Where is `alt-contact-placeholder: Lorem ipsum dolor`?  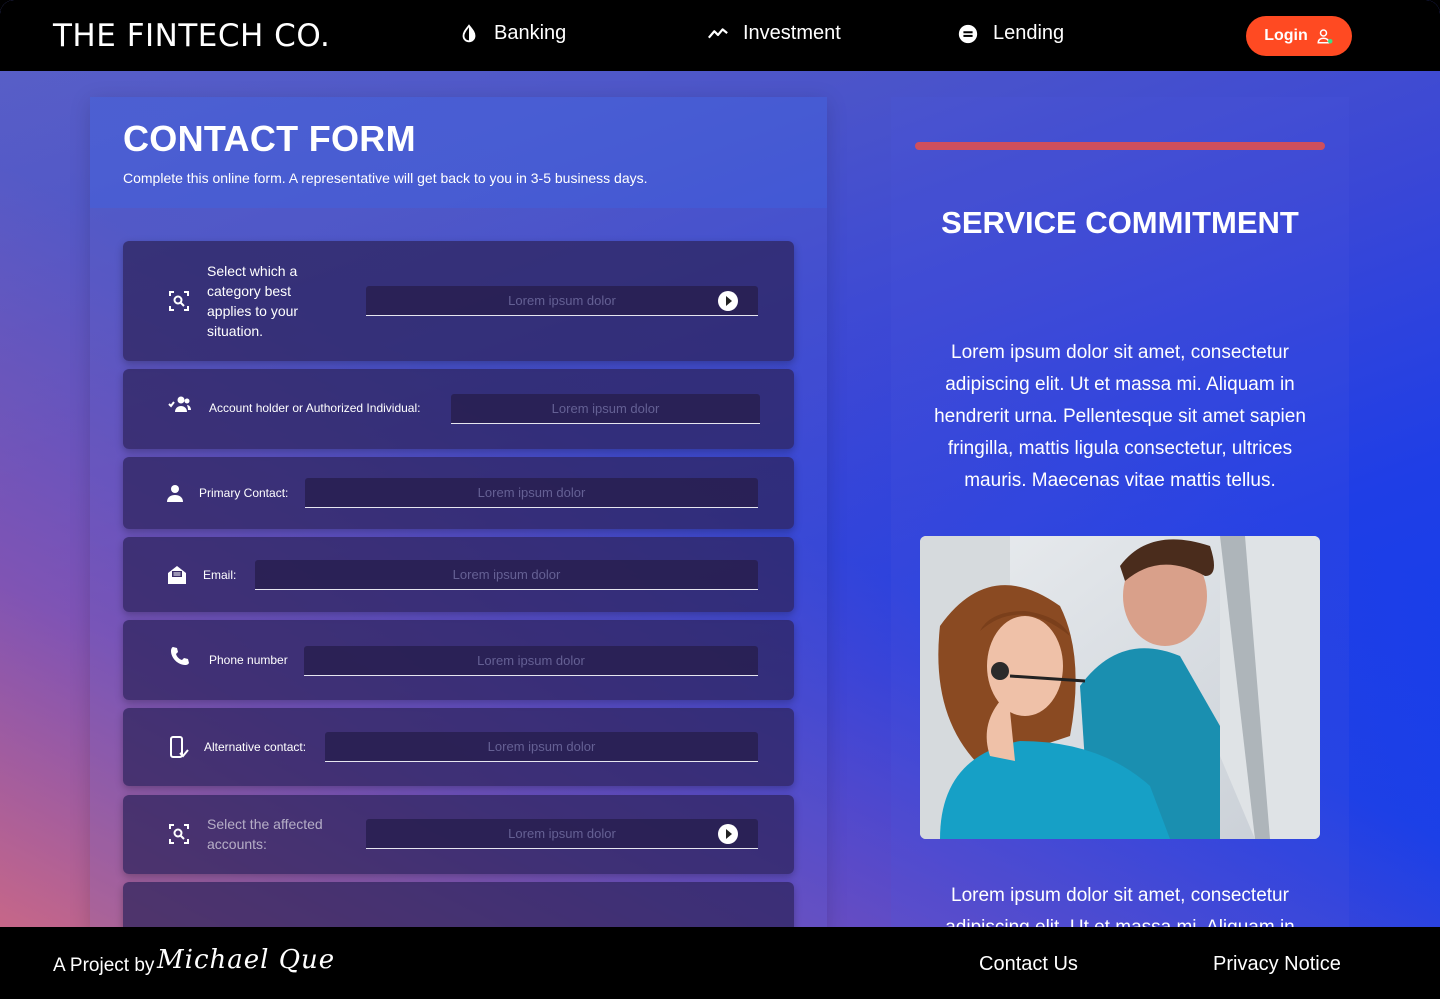 alt-contact-placeholder: Lorem ipsum dolor is located at coordinates (541, 746).